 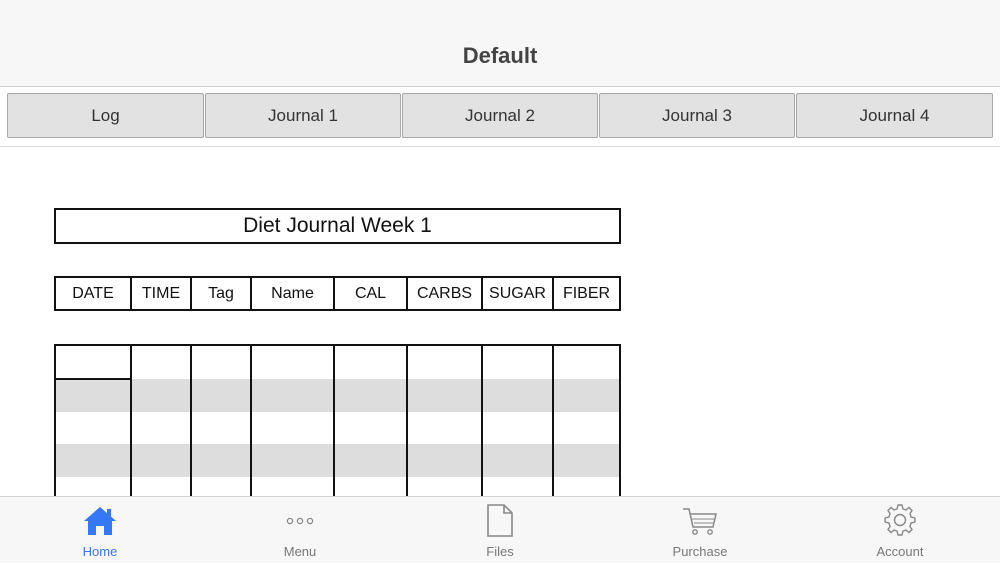 I want to click on gear-icon, so click(x=900, y=520).